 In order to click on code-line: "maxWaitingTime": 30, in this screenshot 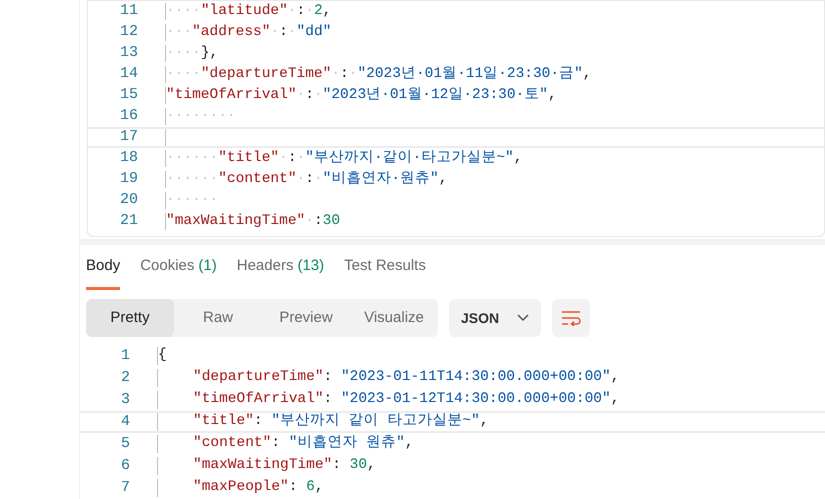, I will do `click(491, 466)`.